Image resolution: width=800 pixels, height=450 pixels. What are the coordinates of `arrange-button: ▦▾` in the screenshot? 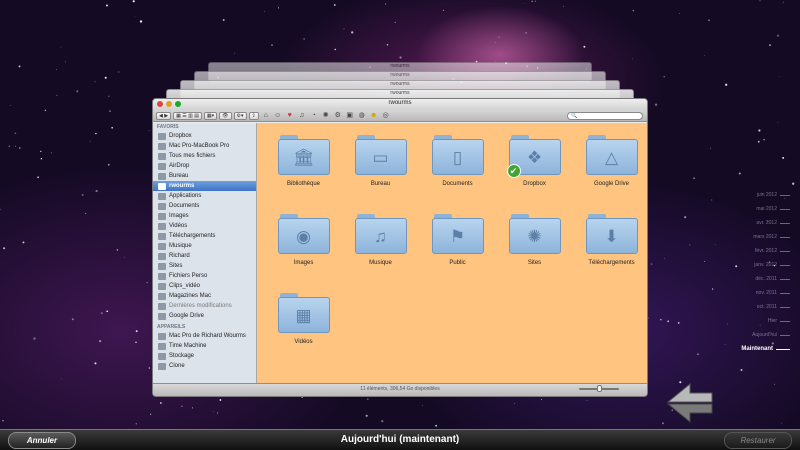 It's located at (210, 115).